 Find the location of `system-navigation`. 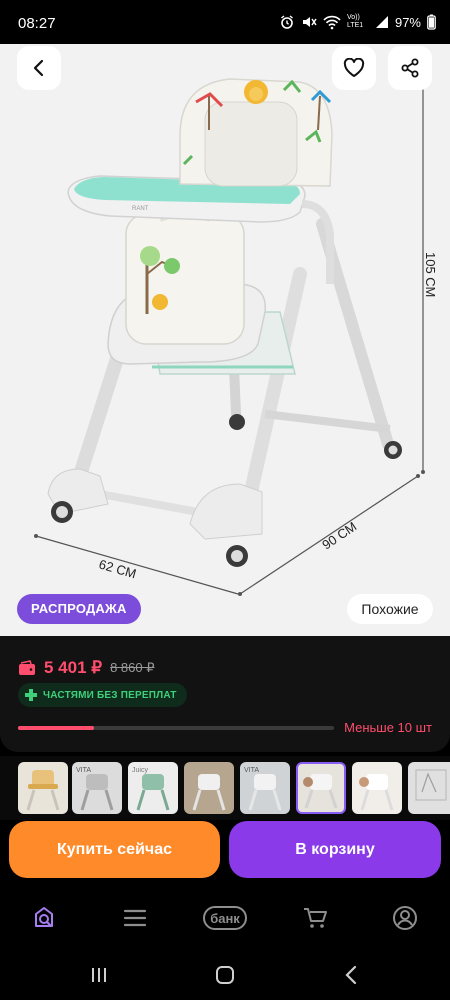

system-navigation is located at coordinates (225, 975).